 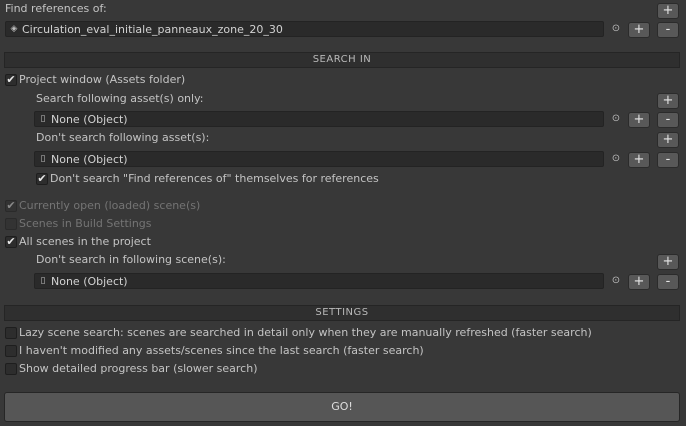 I want to click on dont-search-assets-minus-button: -, so click(x=668, y=160).